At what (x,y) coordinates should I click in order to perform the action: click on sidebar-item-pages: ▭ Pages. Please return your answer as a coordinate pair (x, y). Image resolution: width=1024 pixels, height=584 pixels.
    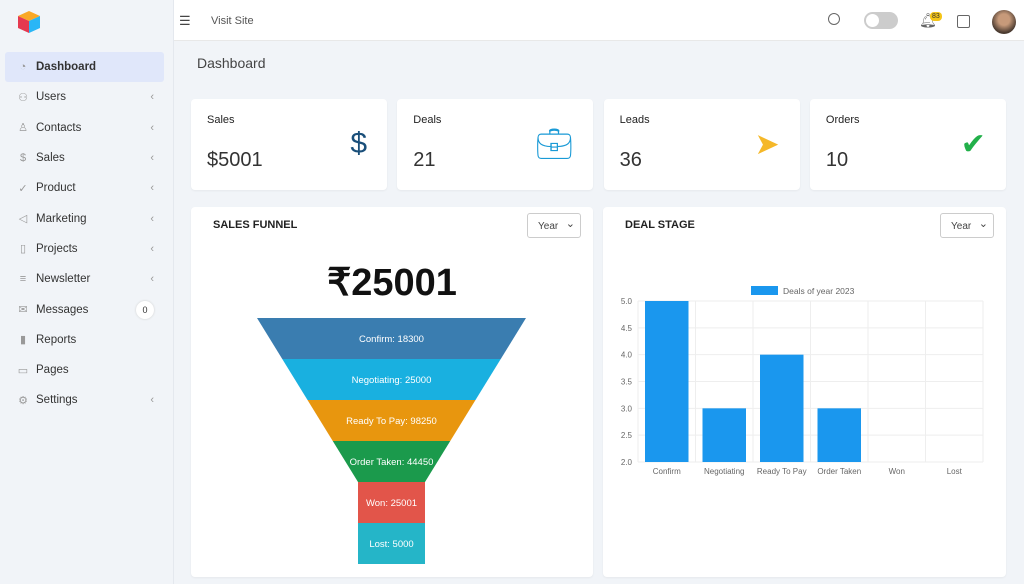
    Looking at the image, I should click on (84, 370).